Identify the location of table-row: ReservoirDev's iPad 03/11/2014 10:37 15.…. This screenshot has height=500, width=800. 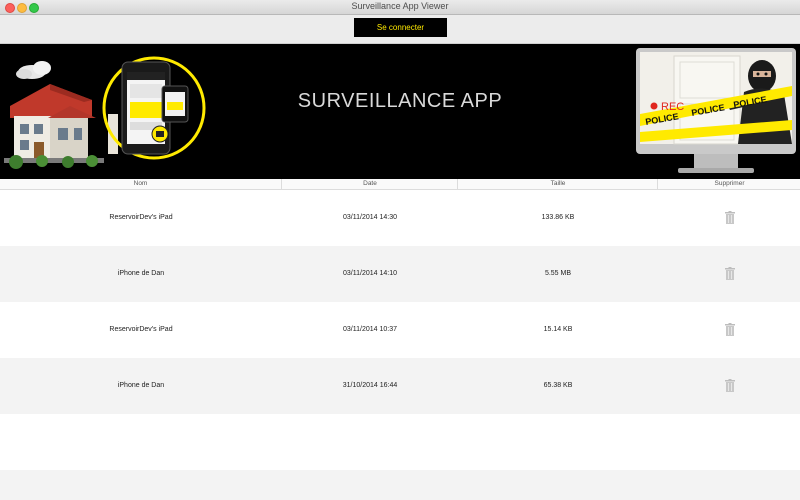
(400, 330).